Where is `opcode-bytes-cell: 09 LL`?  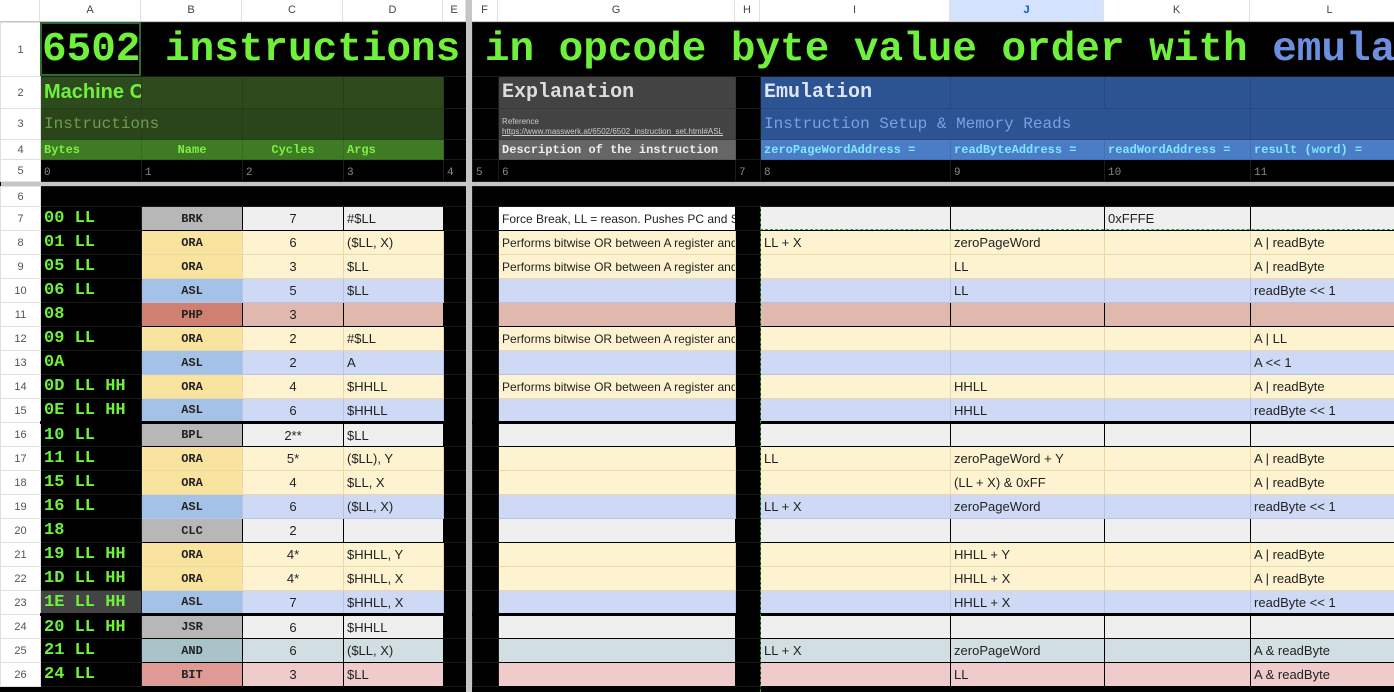 opcode-bytes-cell: 09 LL is located at coordinates (91, 338).